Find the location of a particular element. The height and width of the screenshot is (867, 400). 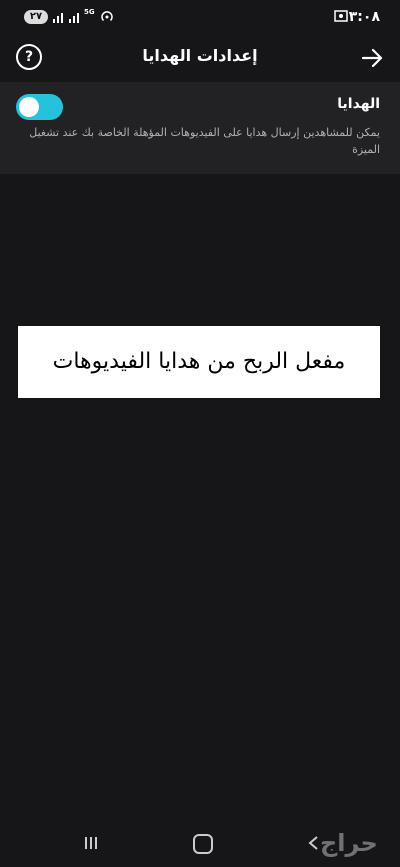

recents-icon is located at coordinates (91, 843).